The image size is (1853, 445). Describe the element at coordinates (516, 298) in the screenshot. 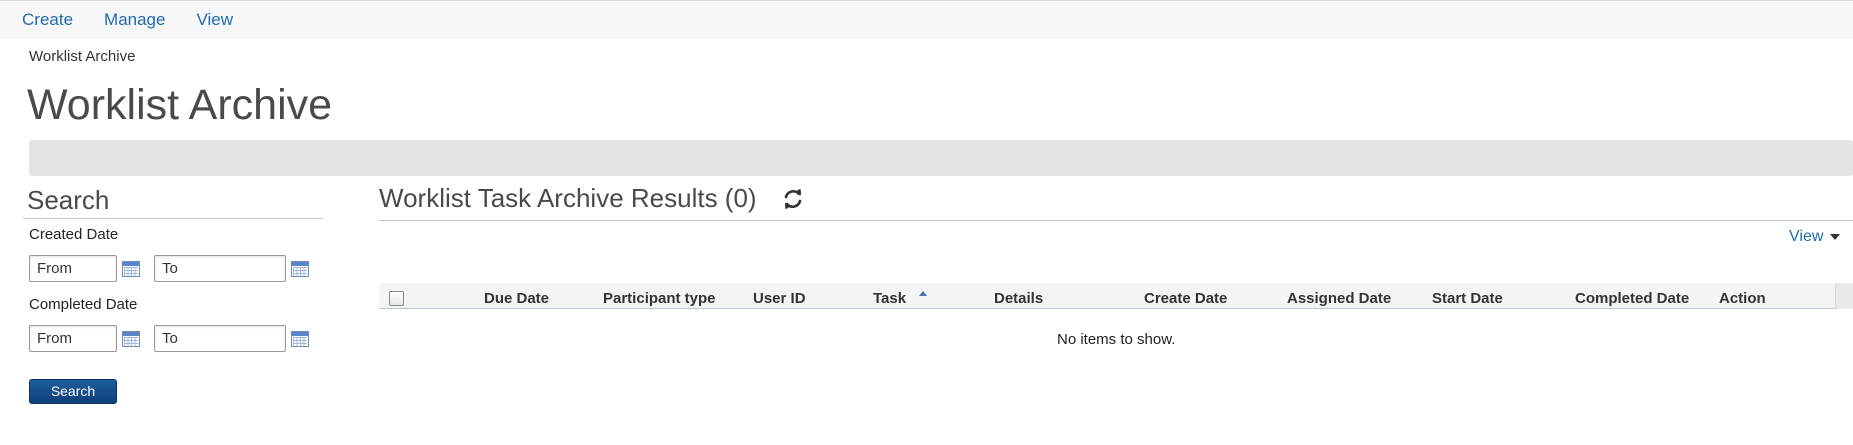

I see `column-header-due-date: Due Date` at that location.